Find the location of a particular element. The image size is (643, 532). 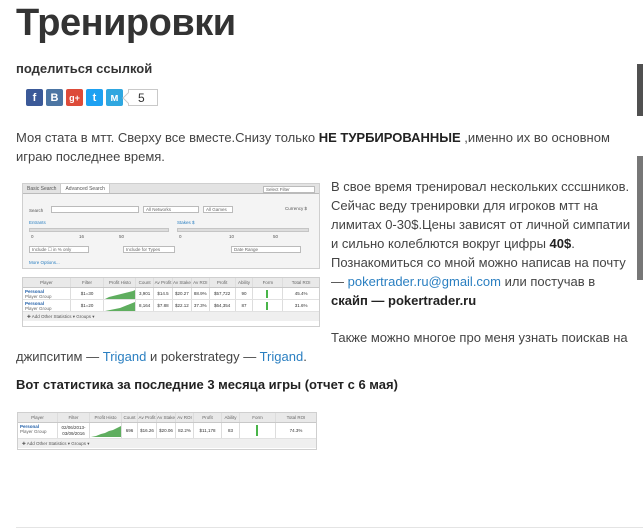

tab-basic-search: Basic Search is located at coordinates (42, 188).